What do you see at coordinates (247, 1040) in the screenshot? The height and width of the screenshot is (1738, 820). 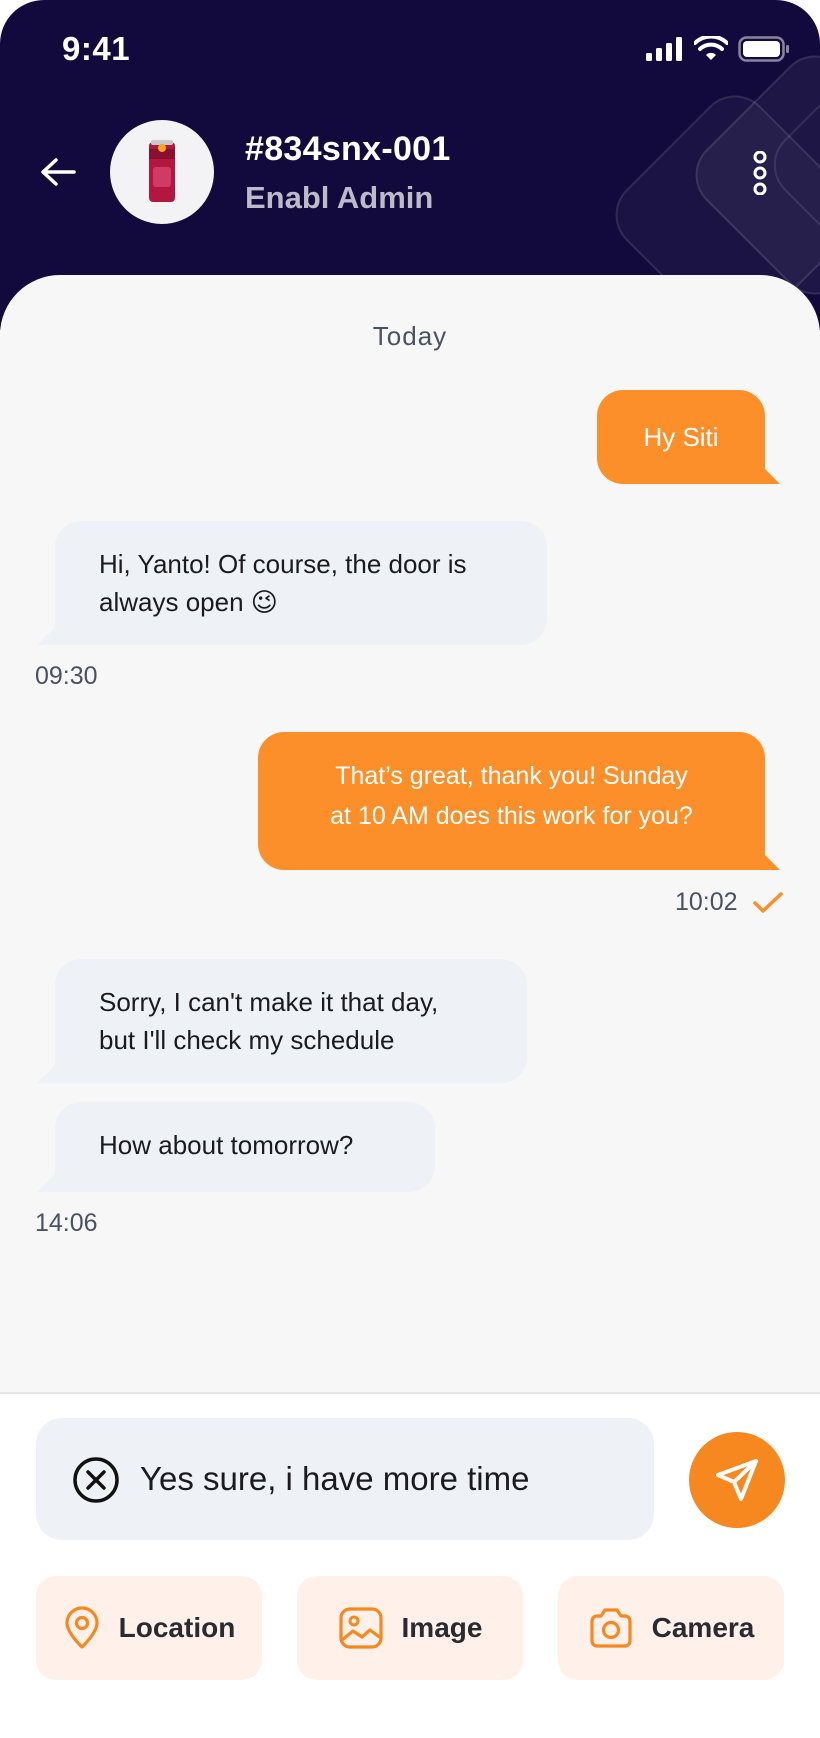 I see `message-text-line: but I'll check my schedule` at bounding box center [247, 1040].